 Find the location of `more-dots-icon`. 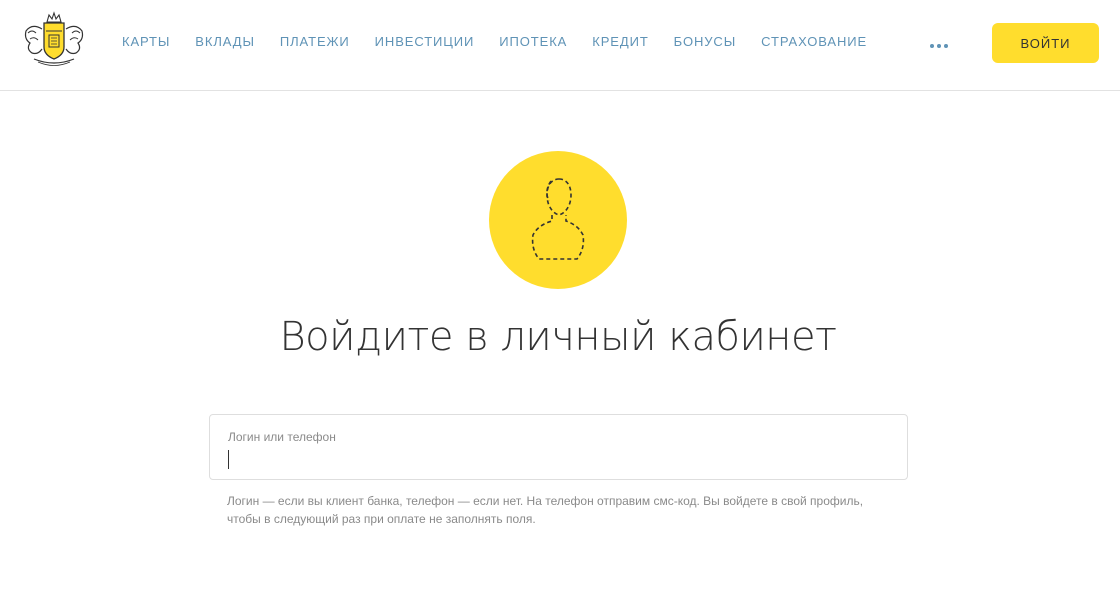

more-dots-icon is located at coordinates (939, 46).